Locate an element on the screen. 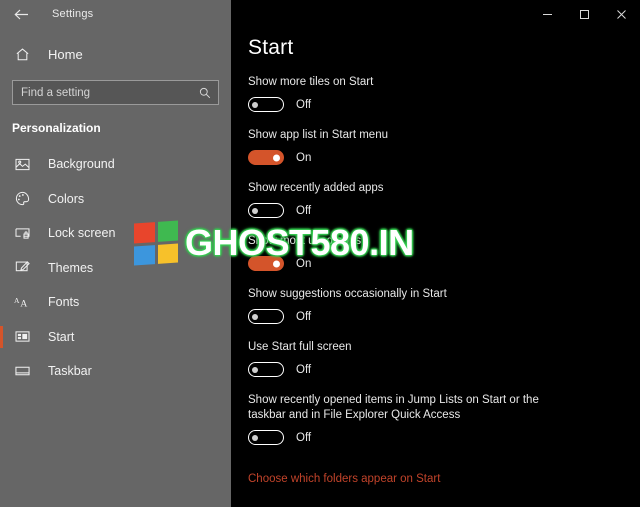 This screenshot has height=507, width=640. search-input is located at coordinates (109, 92).